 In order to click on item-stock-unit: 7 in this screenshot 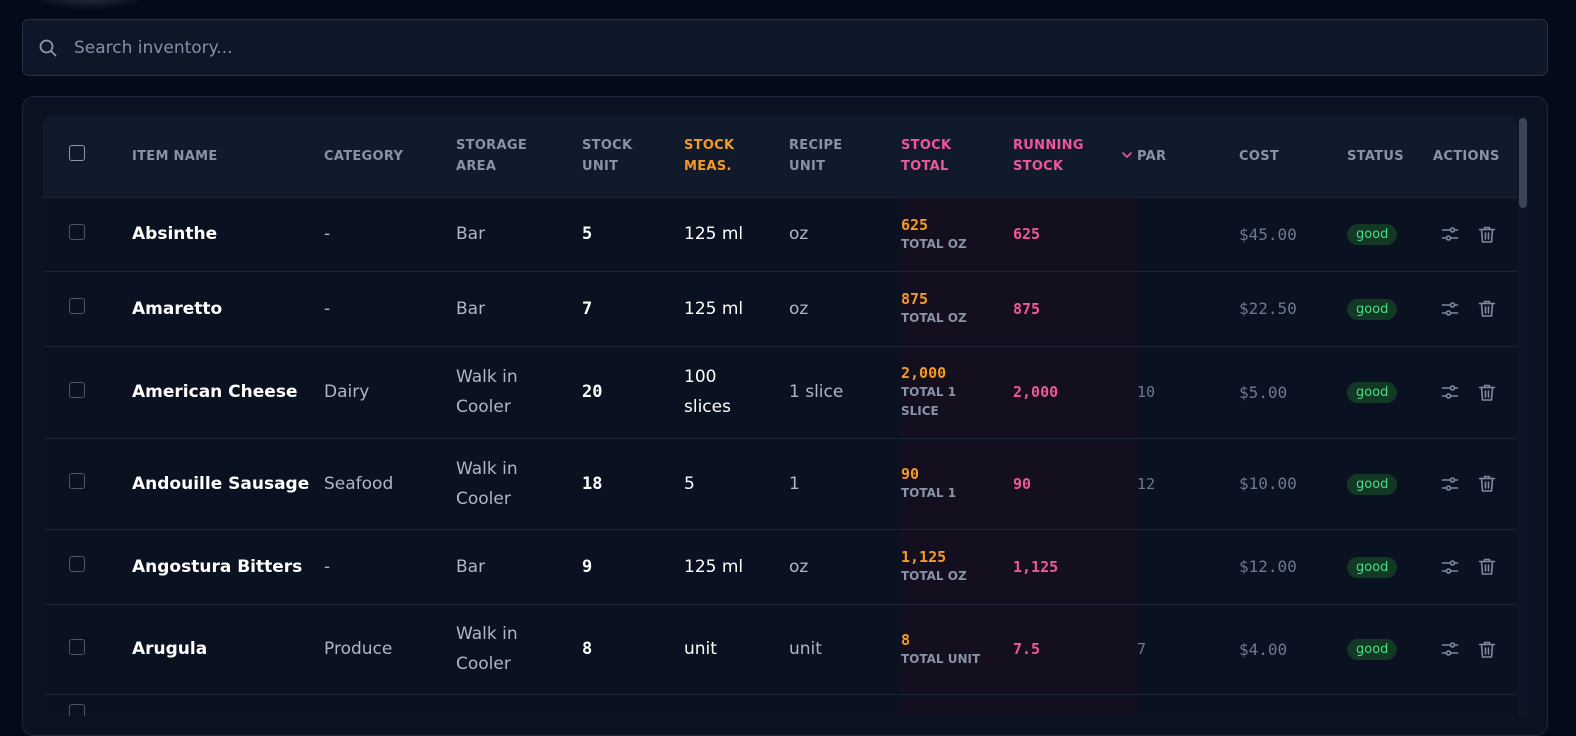, I will do `click(587, 308)`.